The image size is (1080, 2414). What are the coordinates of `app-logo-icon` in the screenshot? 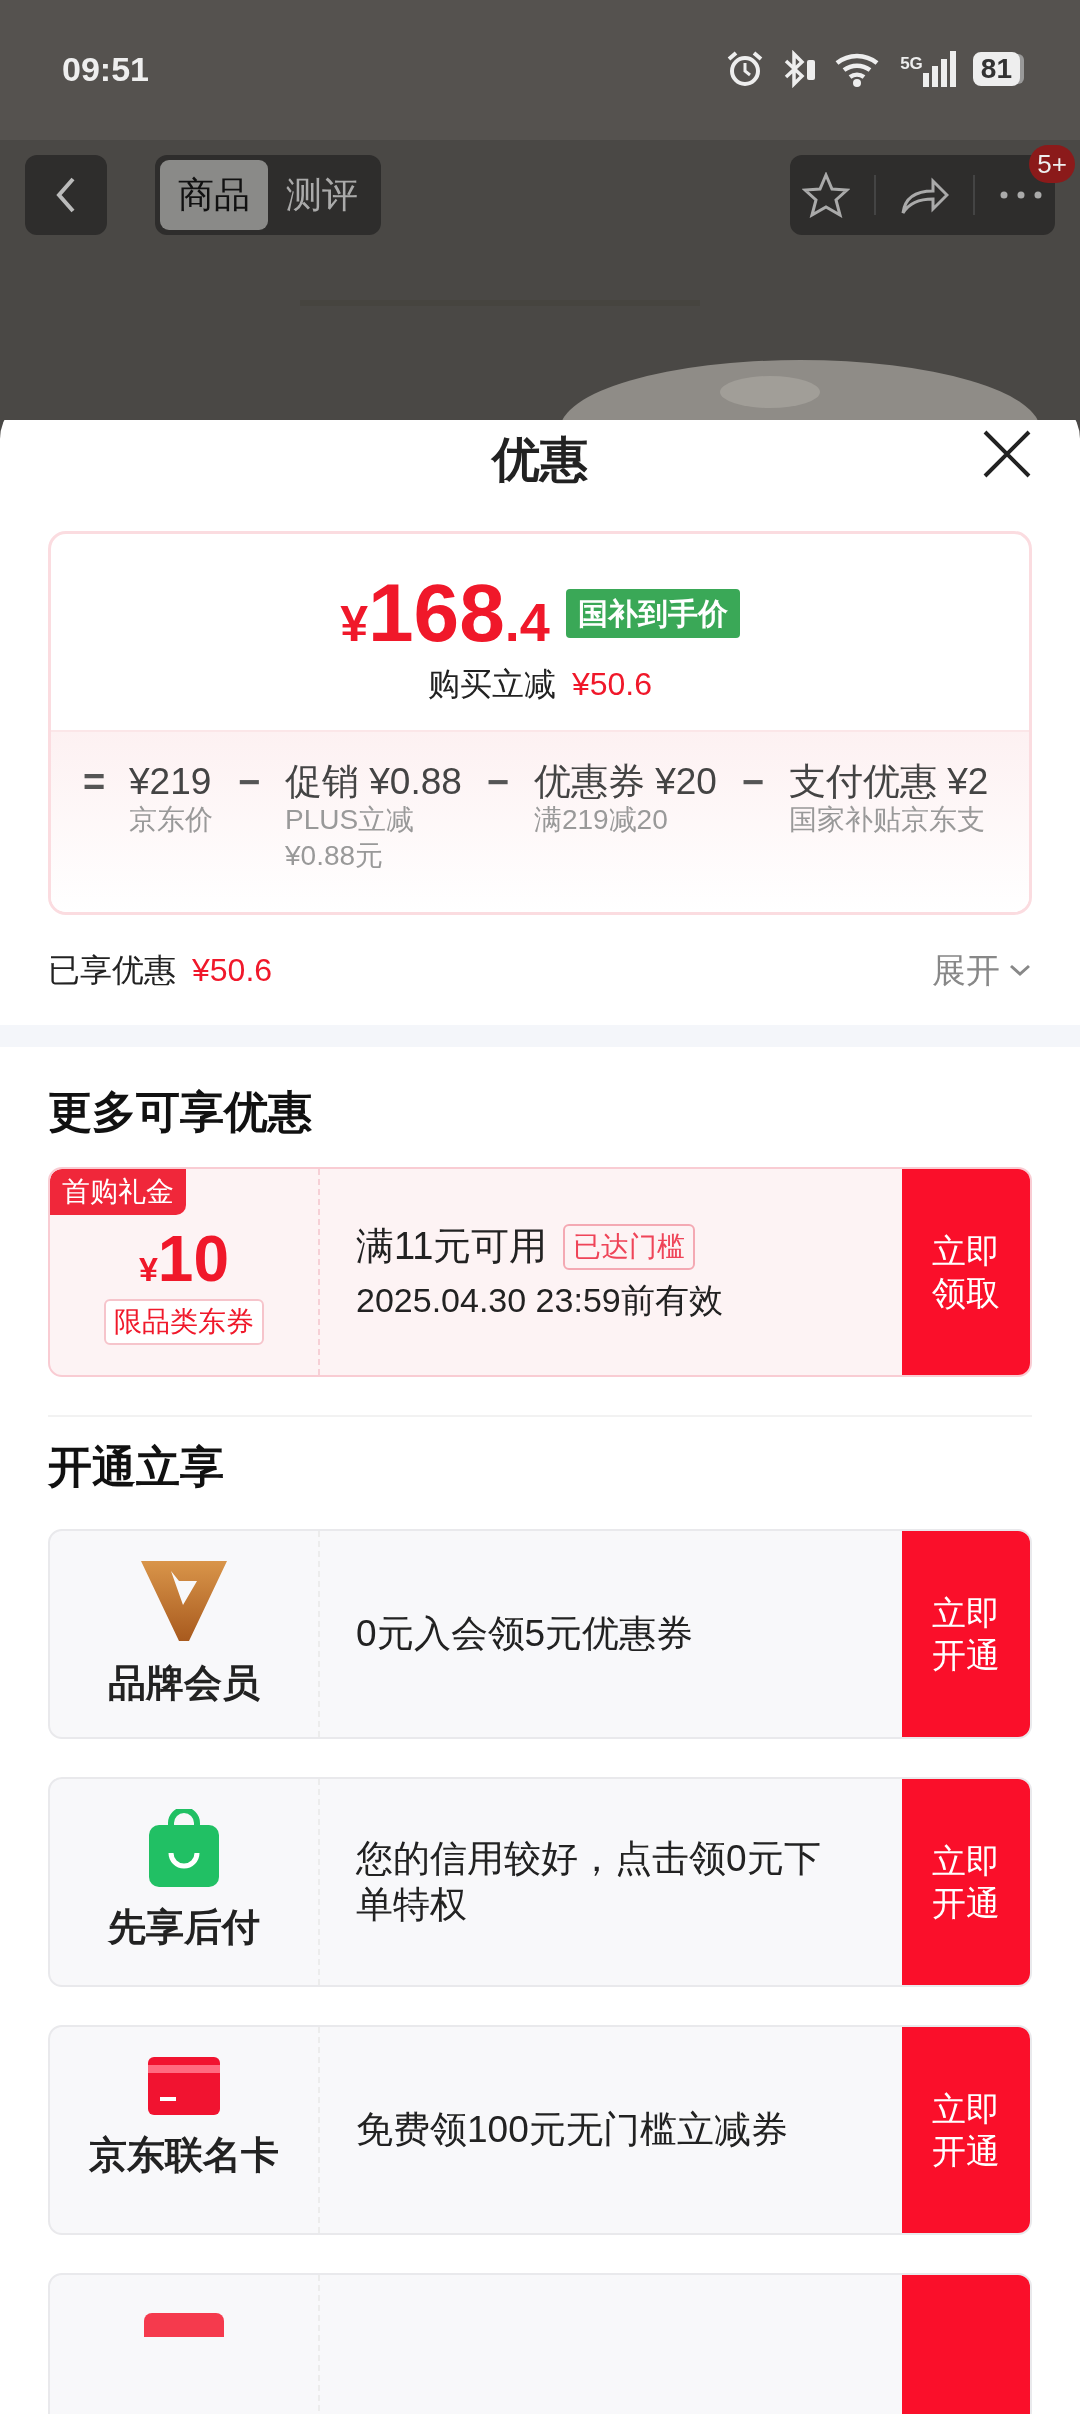 It's located at (184, 2325).